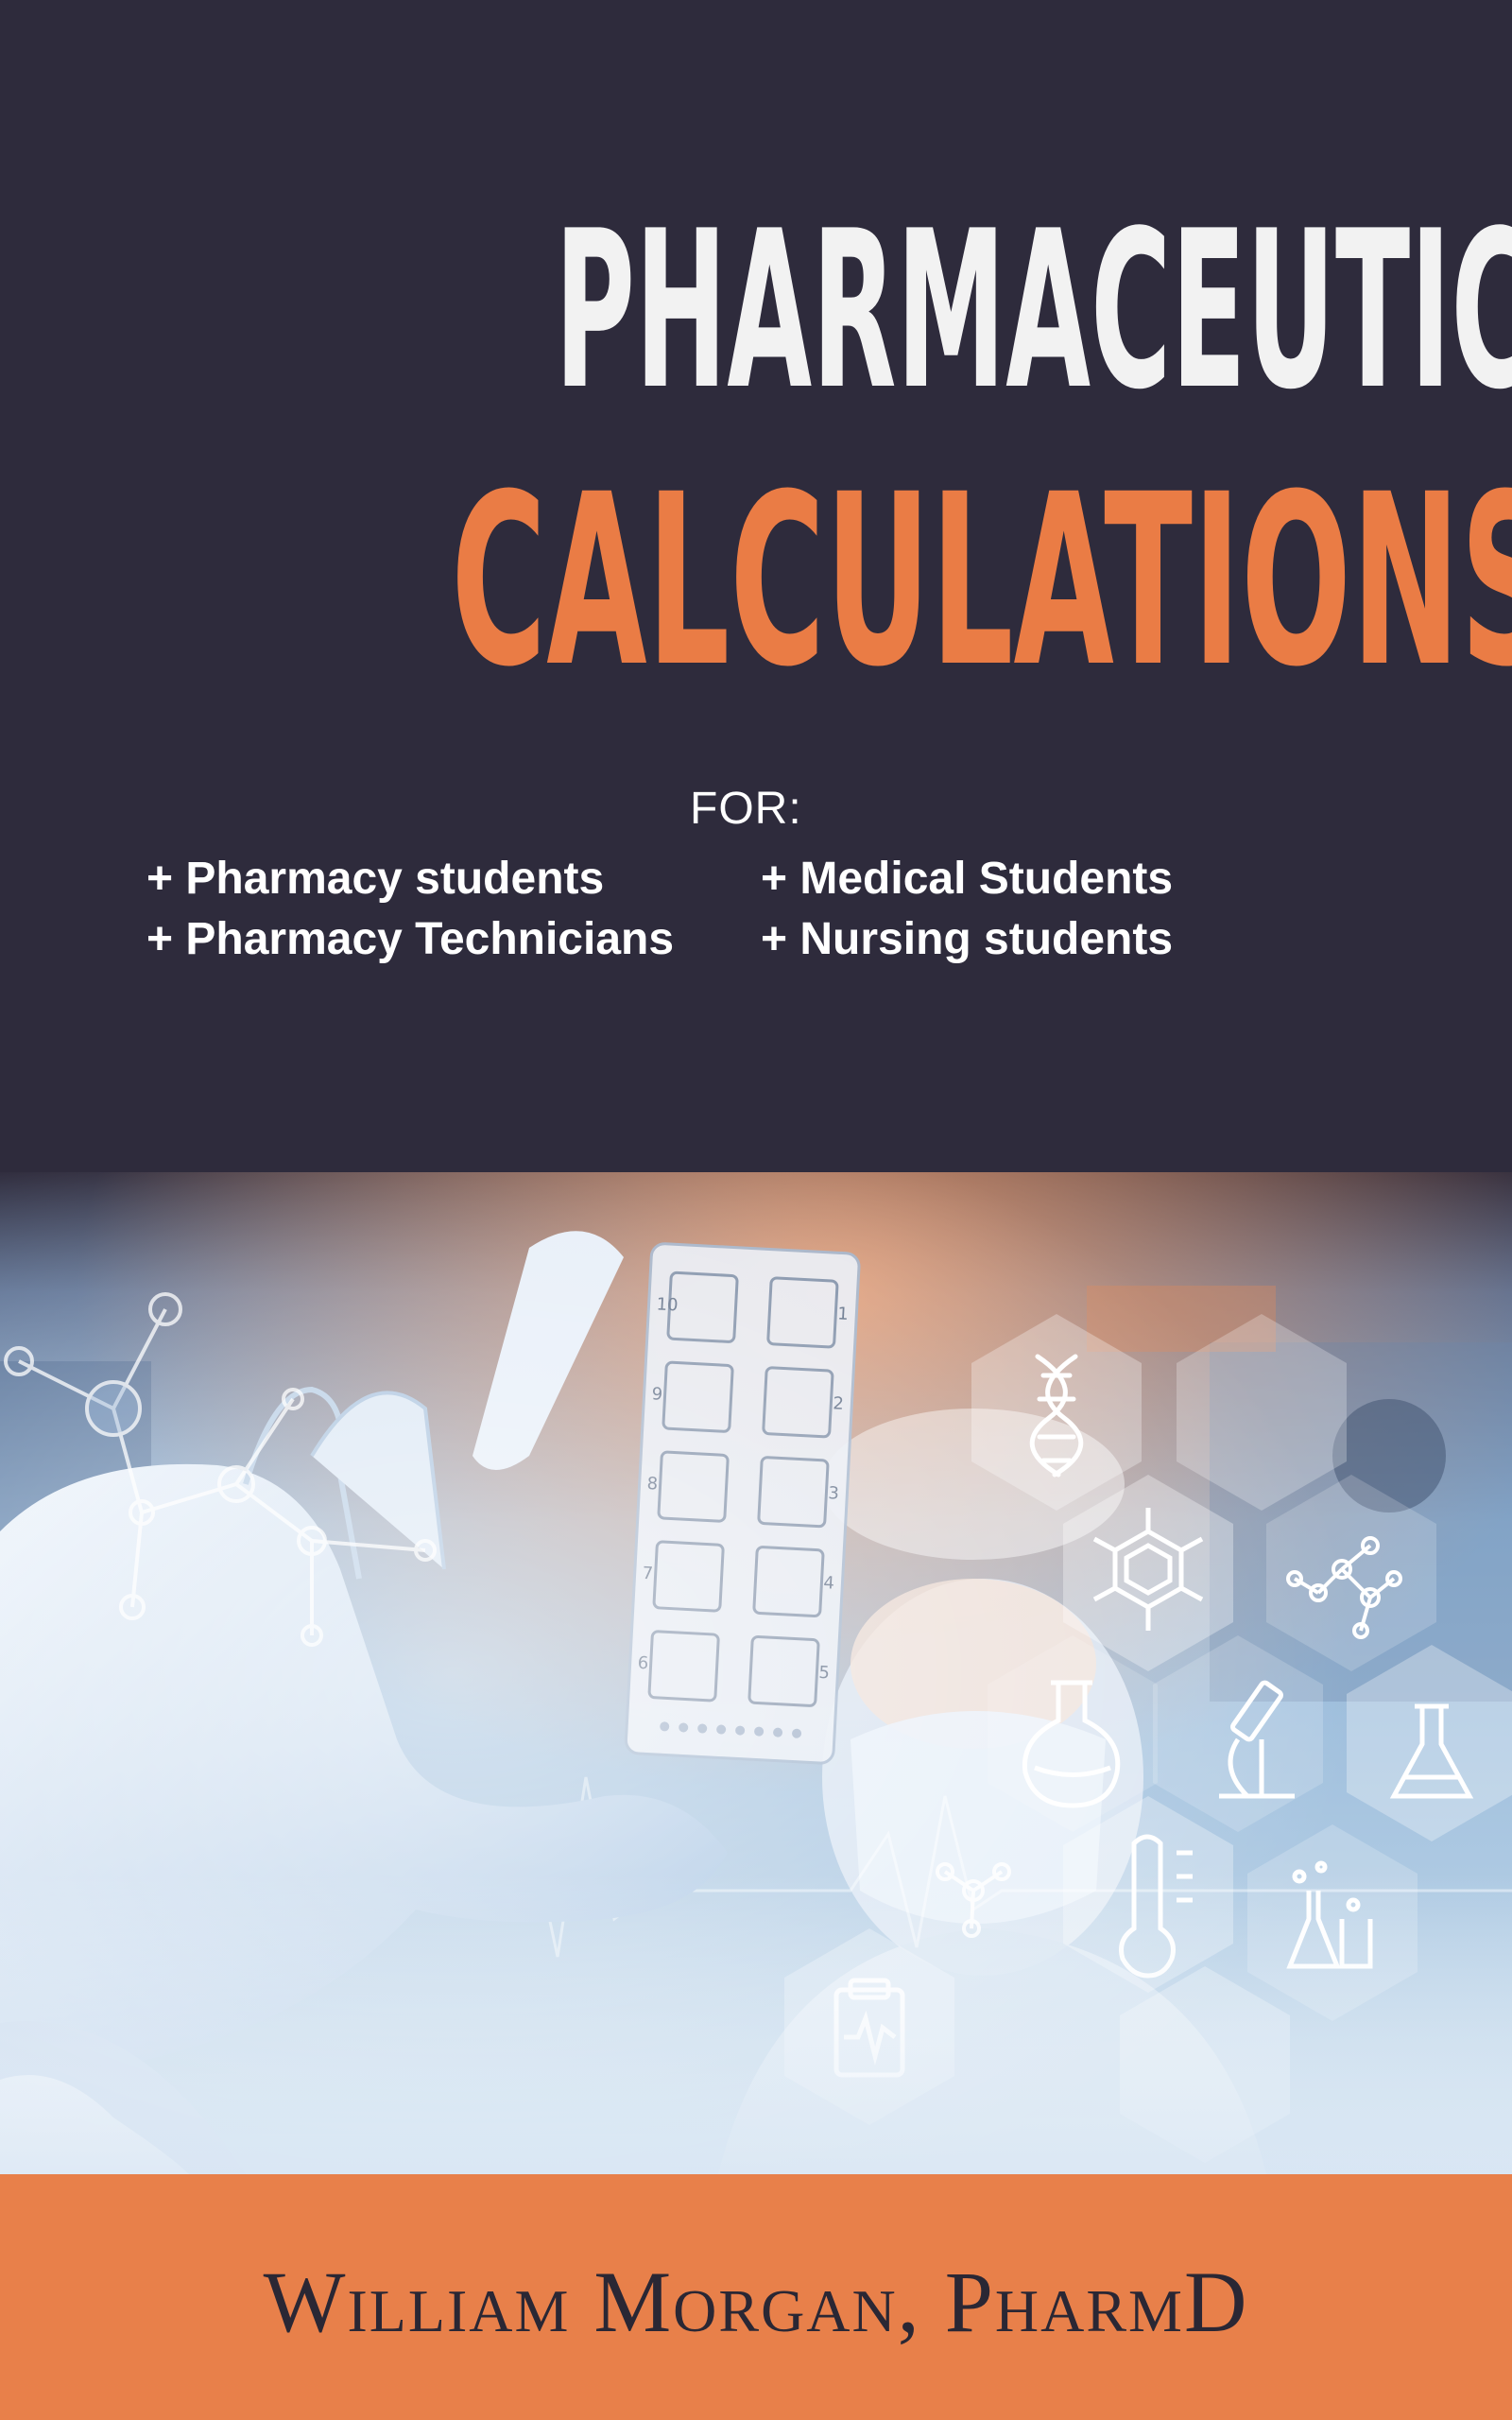  Describe the element at coordinates (746, 809) in the screenshot. I see `for-label: FOR:` at that location.